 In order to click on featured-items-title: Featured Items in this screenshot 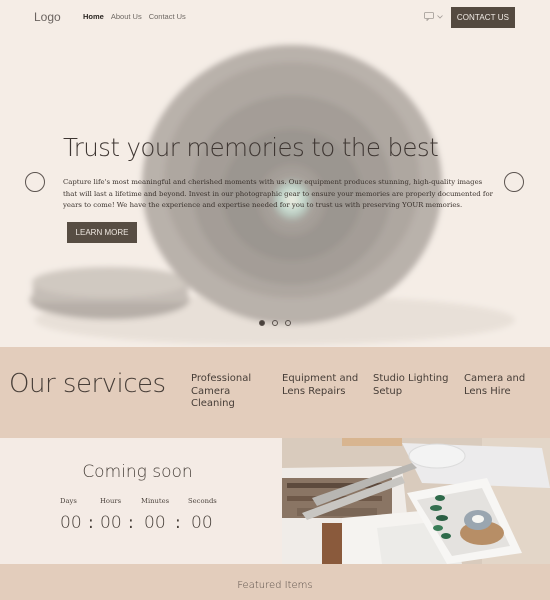, I will do `click(275, 585)`.